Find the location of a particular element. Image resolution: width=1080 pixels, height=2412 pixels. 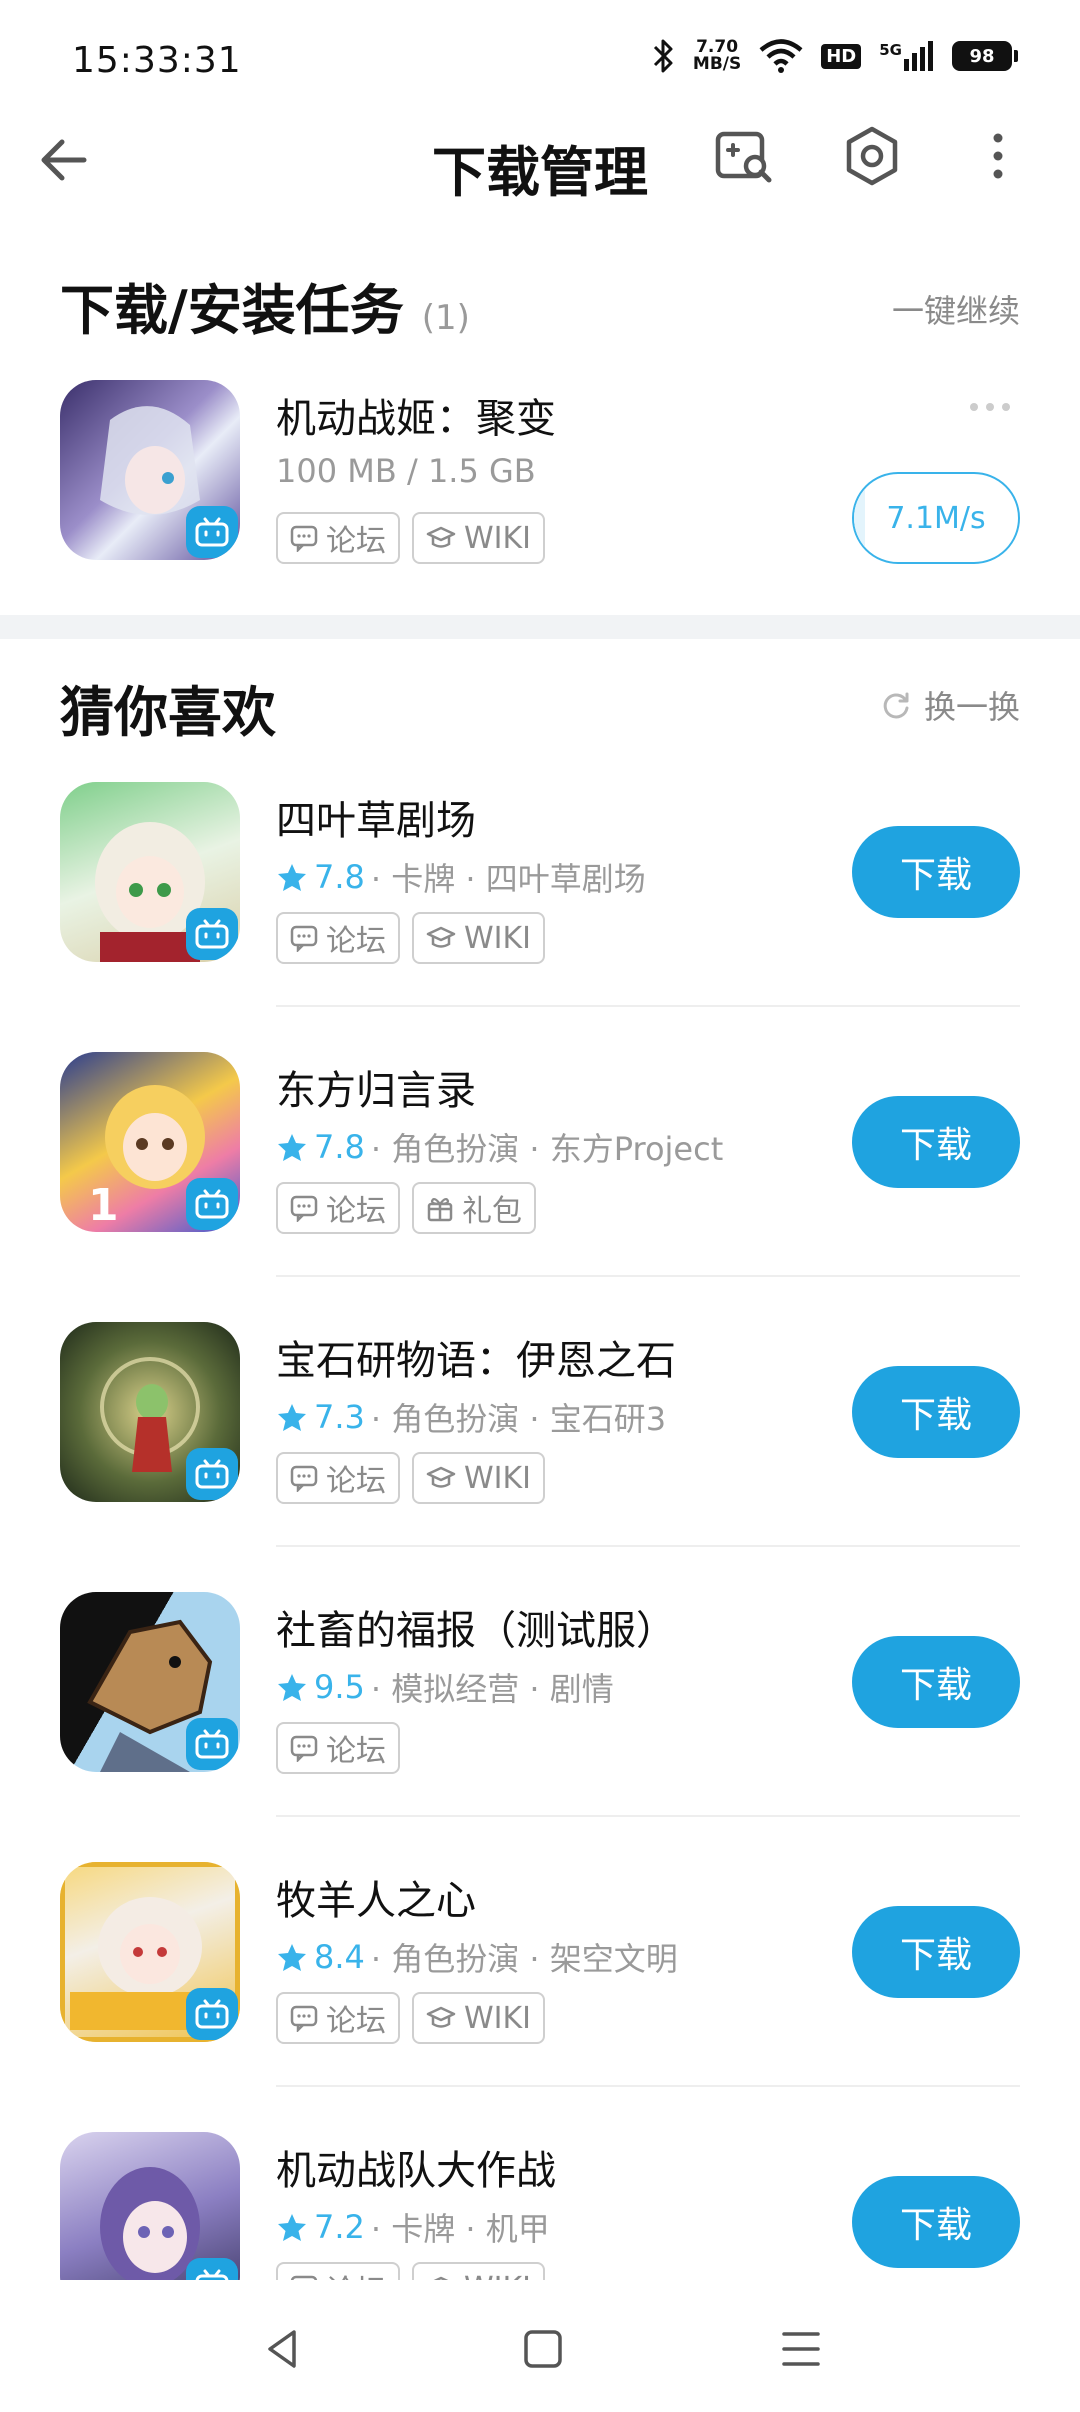

app-category: · 角色扮演 · 东方Project is located at coordinates (547, 1149).